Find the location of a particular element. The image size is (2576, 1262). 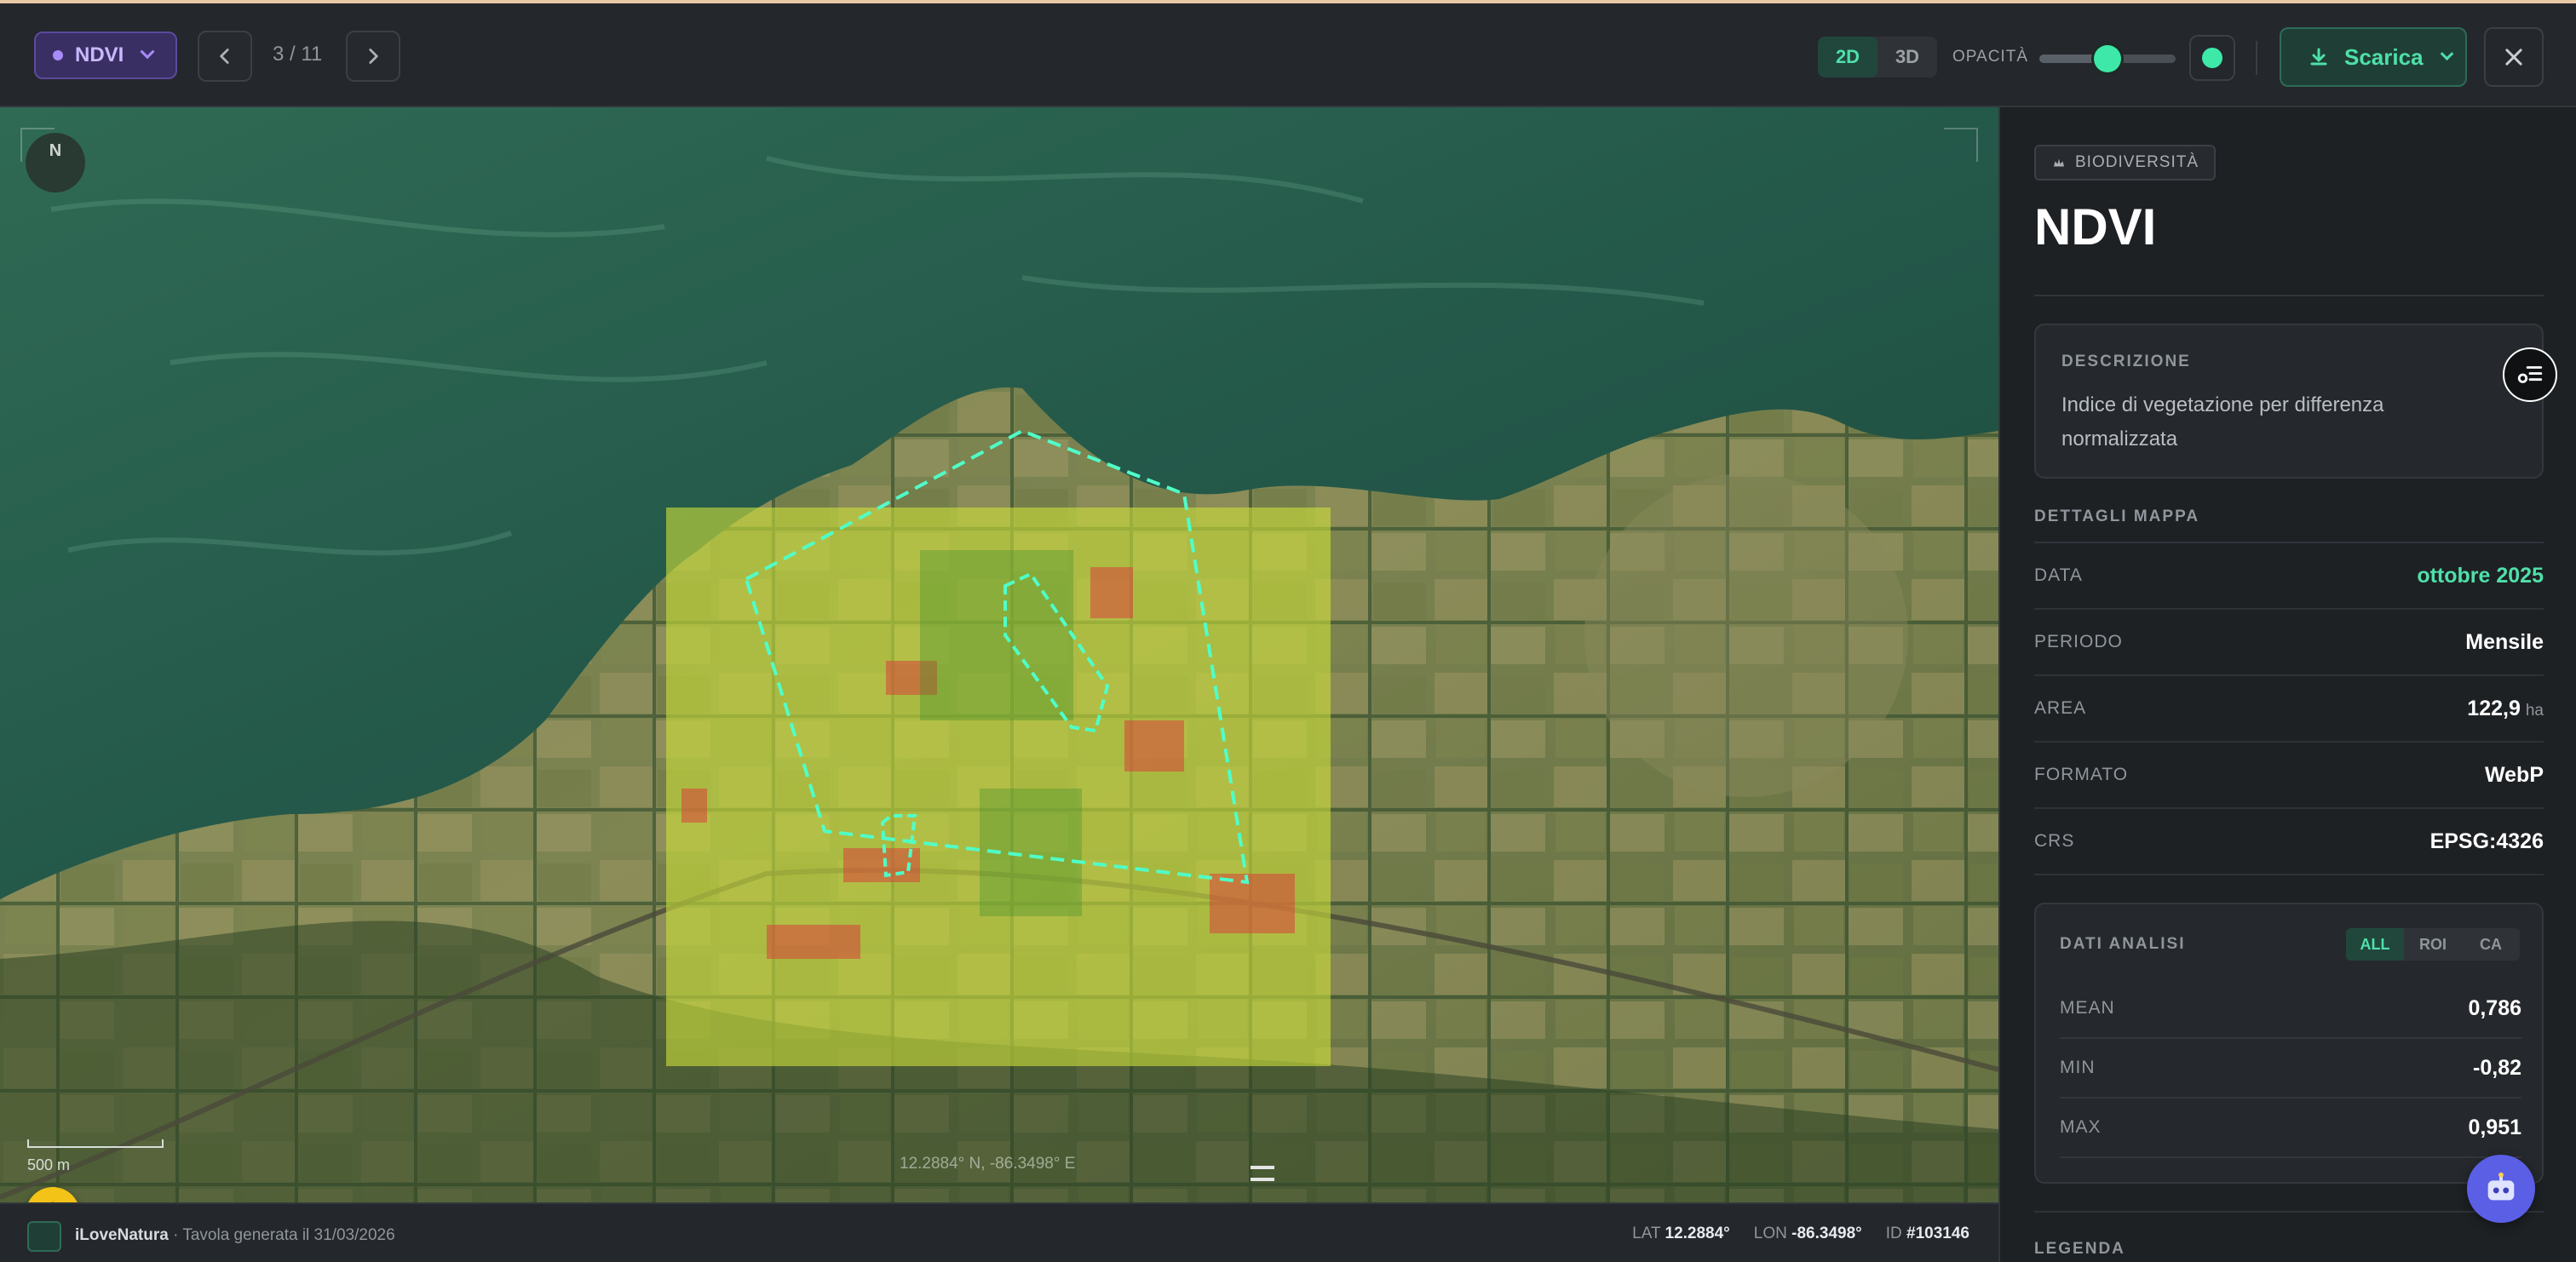

detail-value-wrap: 122,9 ha is located at coordinates (2506, 709).